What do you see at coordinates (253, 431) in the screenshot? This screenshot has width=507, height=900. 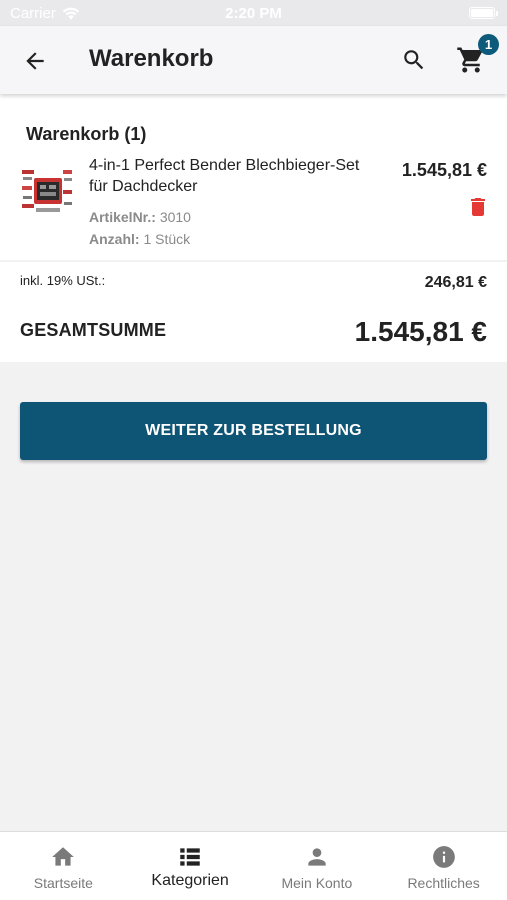 I see `checkout-button: WEITER ZUR BESTELLUNG` at bounding box center [253, 431].